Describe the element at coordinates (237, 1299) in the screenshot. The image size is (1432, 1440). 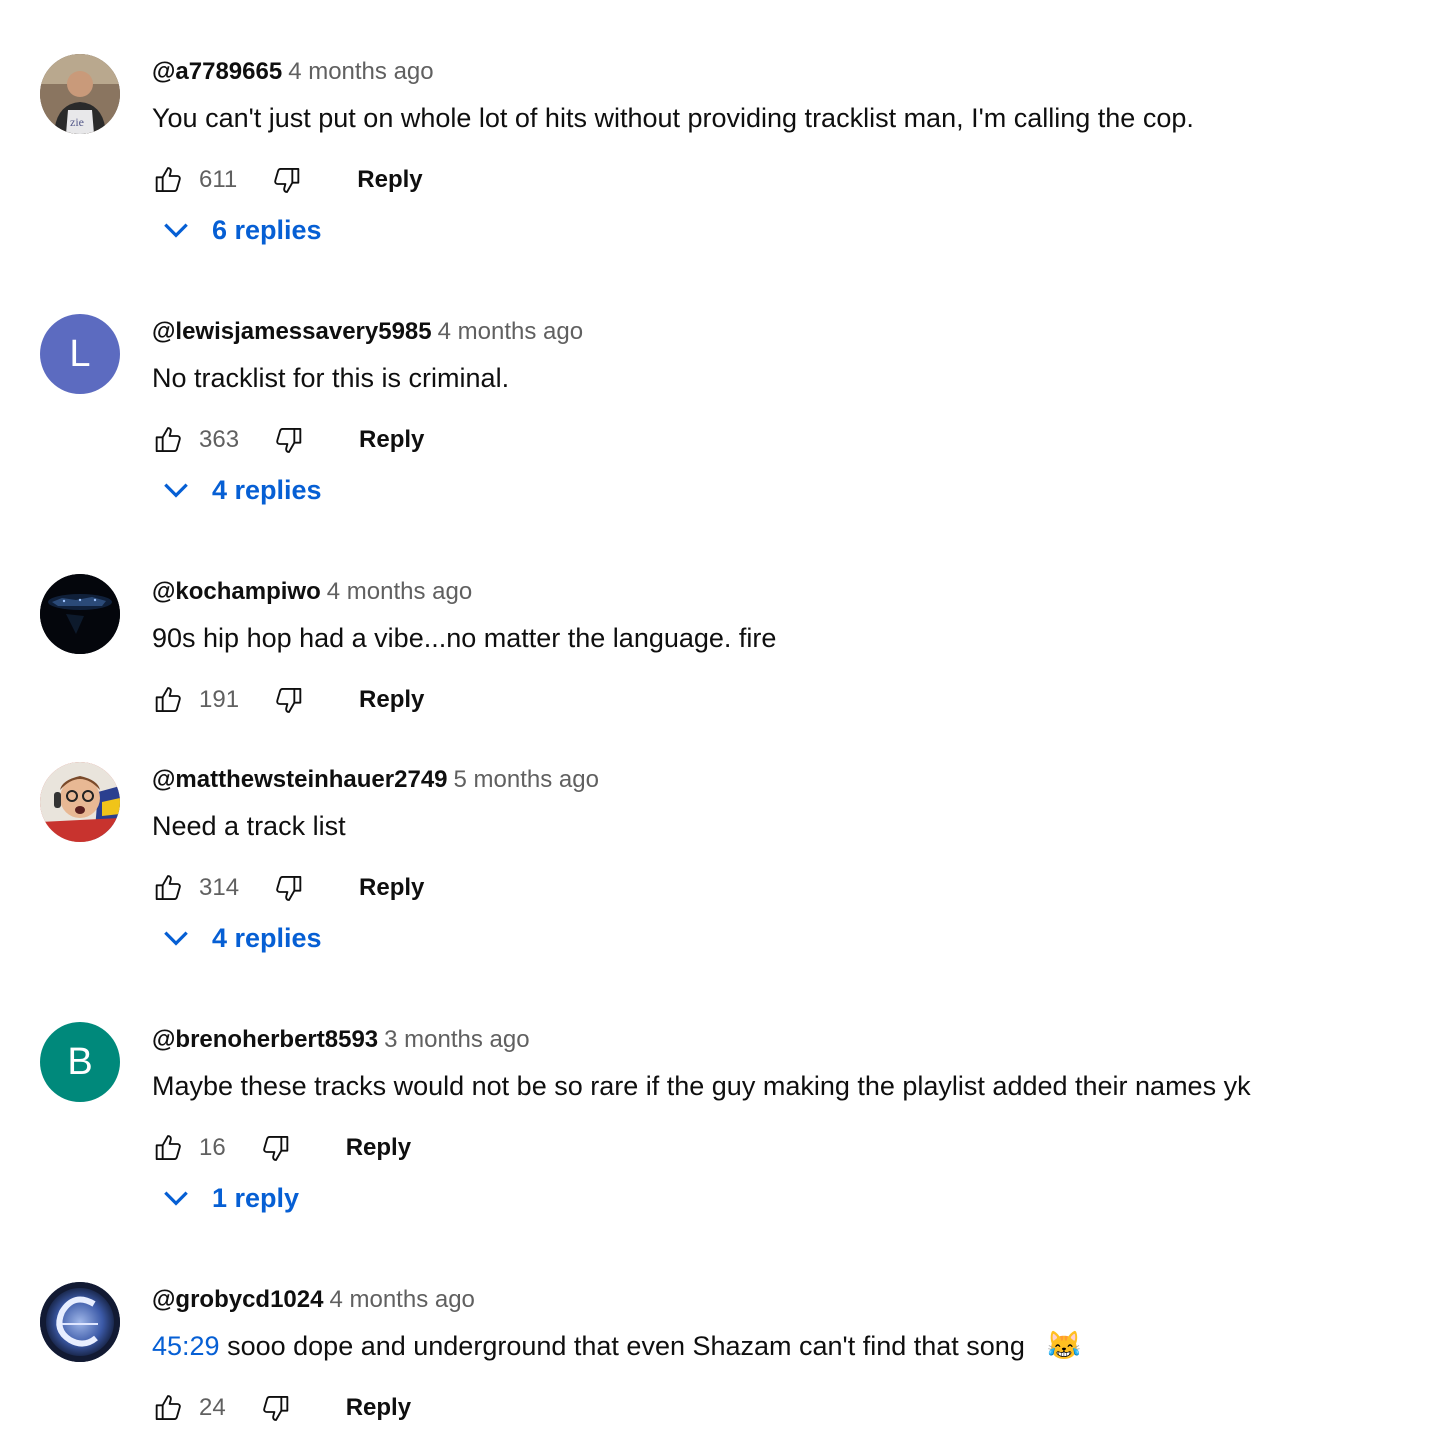
I see `author-name: @grobycd1024` at that location.